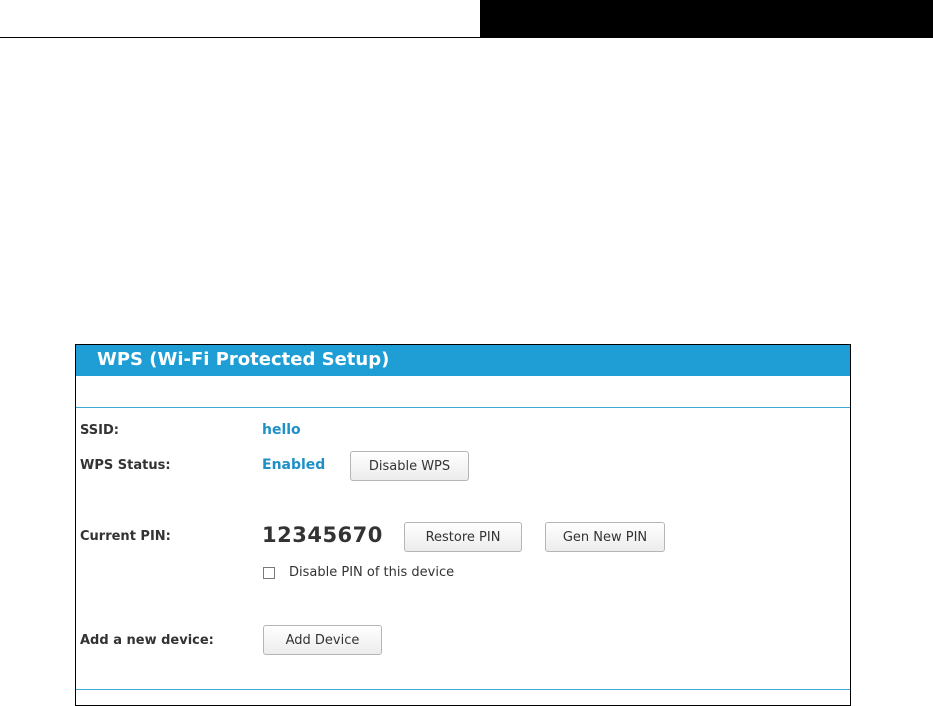 Image resolution: width=933 pixels, height=706 pixels. I want to click on current-pin-value: 12345670, so click(322, 535).